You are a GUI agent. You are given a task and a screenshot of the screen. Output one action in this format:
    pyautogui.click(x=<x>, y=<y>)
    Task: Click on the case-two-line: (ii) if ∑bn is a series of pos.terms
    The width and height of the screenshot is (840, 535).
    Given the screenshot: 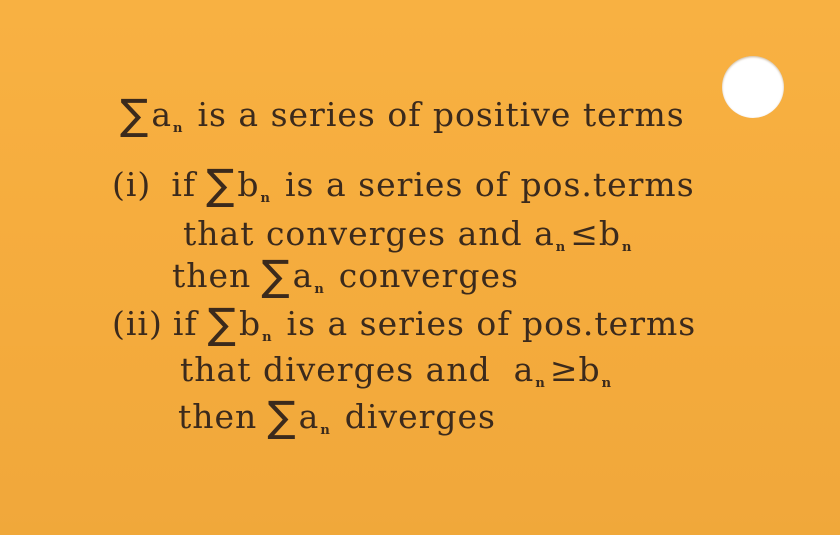 What is the action you would take?
    pyautogui.click(x=404, y=324)
    